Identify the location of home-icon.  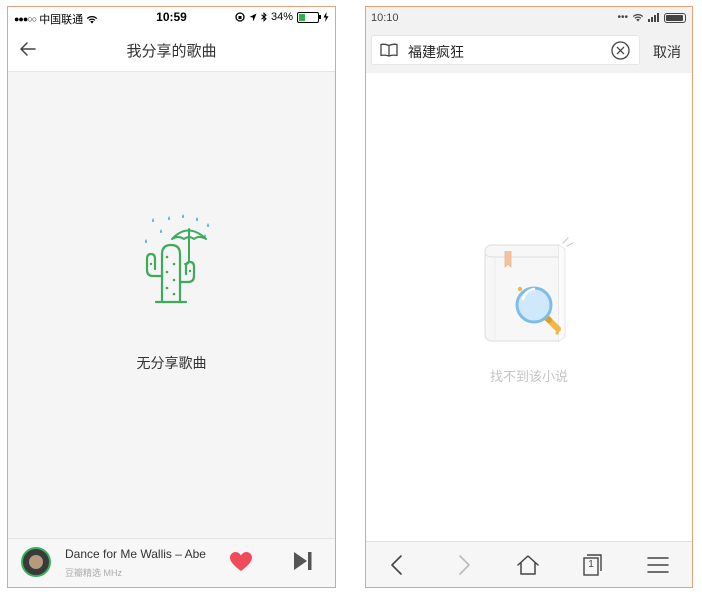
(528, 565).